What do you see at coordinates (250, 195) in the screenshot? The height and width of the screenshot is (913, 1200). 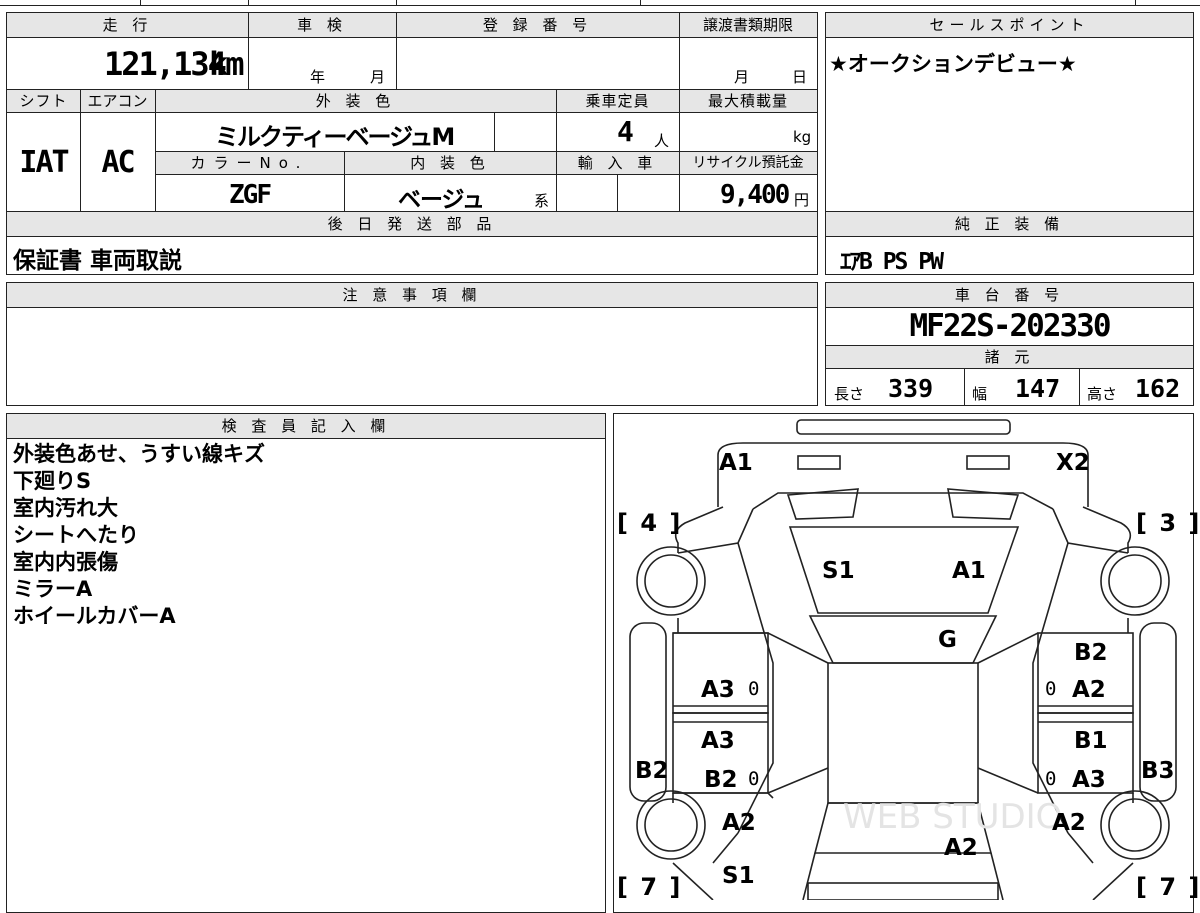 I see `color-no-value: ZGF` at bounding box center [250, 195].